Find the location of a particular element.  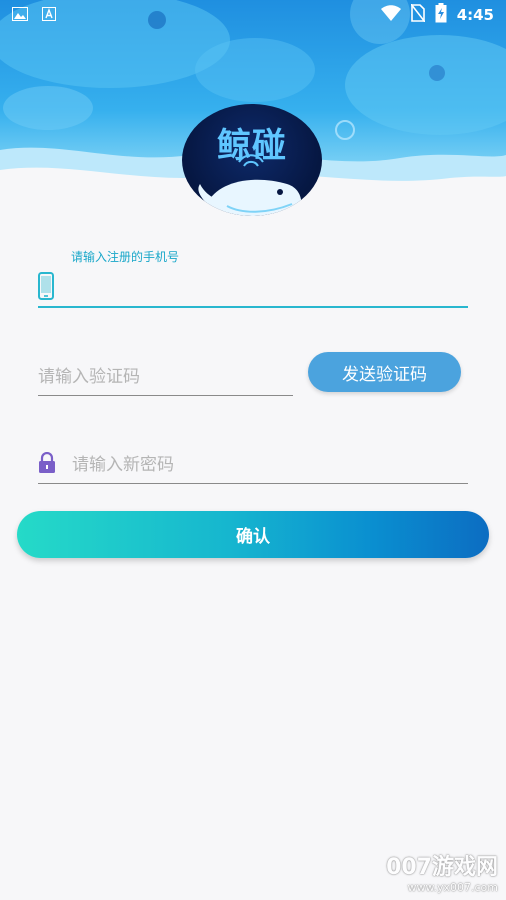

status-bar: 4:45 is located at coordinates (253, 15).